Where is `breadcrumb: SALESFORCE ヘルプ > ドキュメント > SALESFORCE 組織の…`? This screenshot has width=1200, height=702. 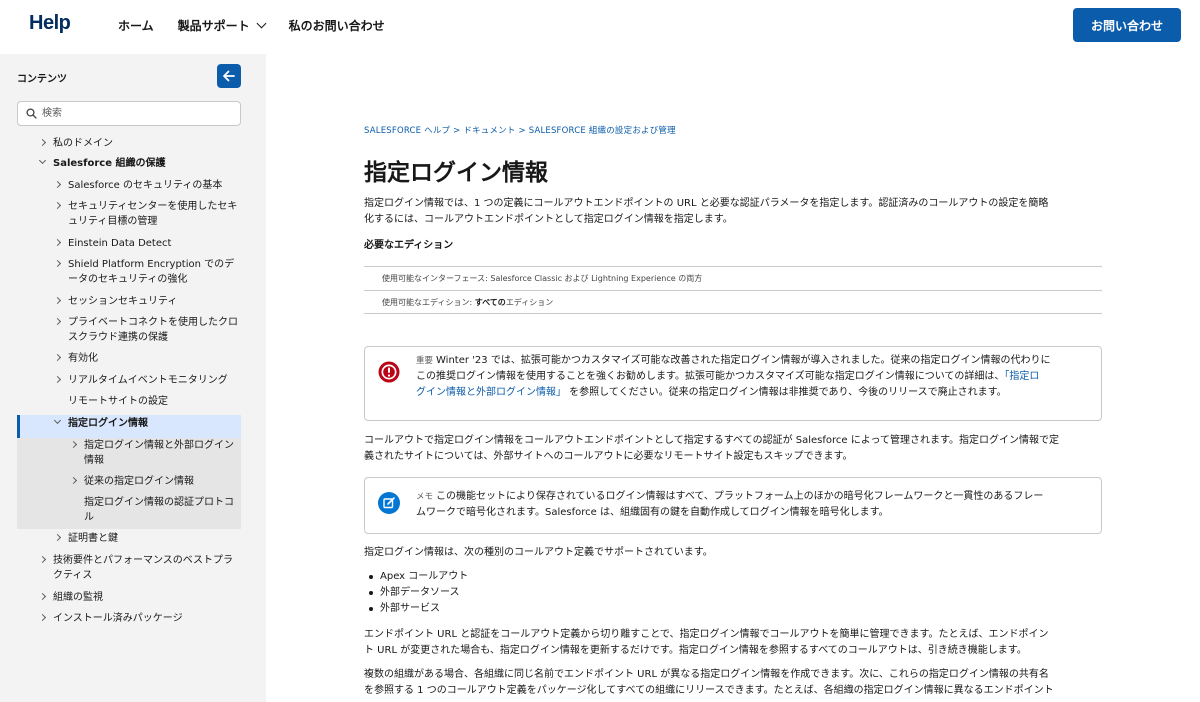
breadcrumb: SALESFORCE ヘルプ > ドキュメント > SALESFORCE 組織の… is located at coordinates (520, 130).